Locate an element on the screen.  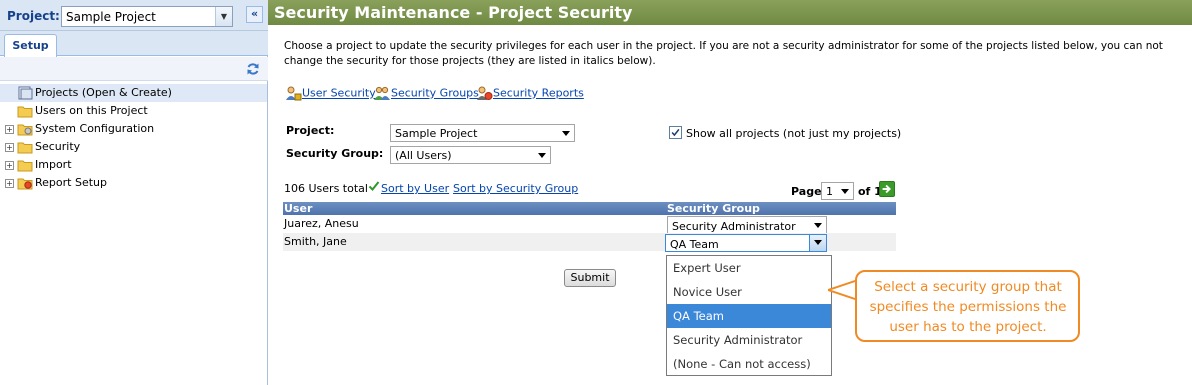
title-bar: Security Maintenance - Project Security is located at coordinates (730, 12).